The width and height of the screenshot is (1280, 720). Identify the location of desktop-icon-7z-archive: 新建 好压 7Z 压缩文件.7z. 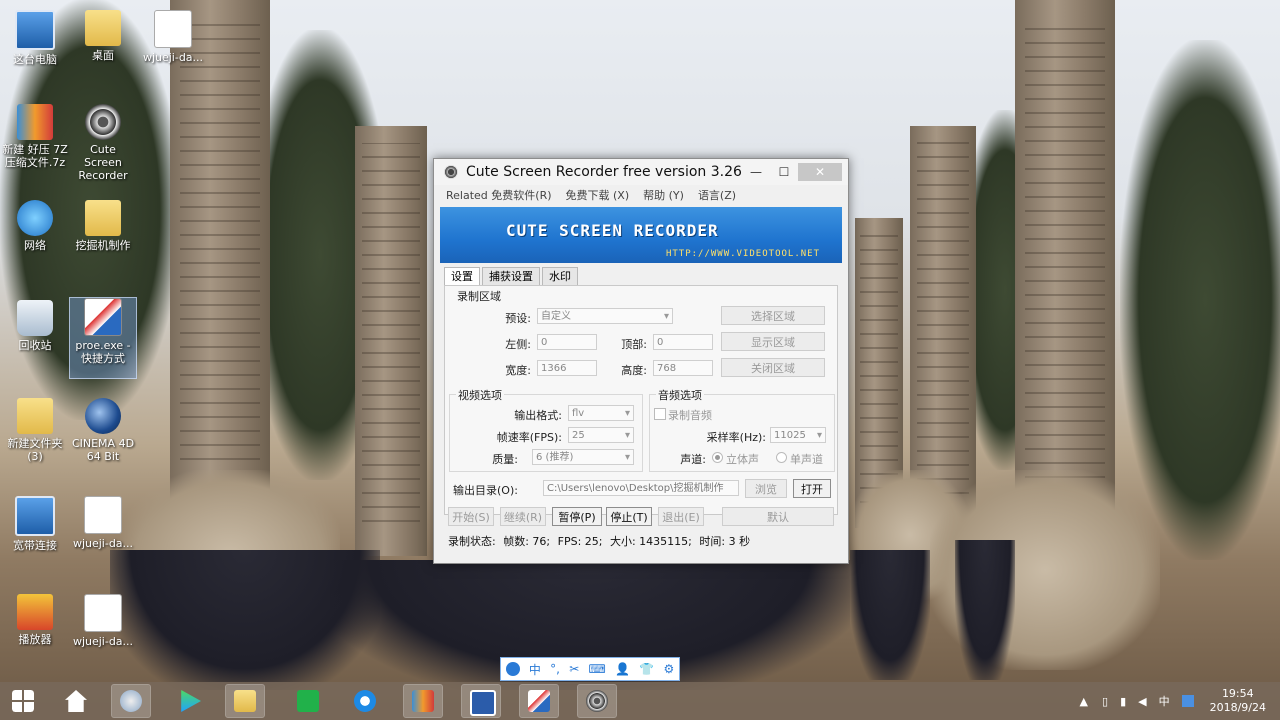
(35, 136).